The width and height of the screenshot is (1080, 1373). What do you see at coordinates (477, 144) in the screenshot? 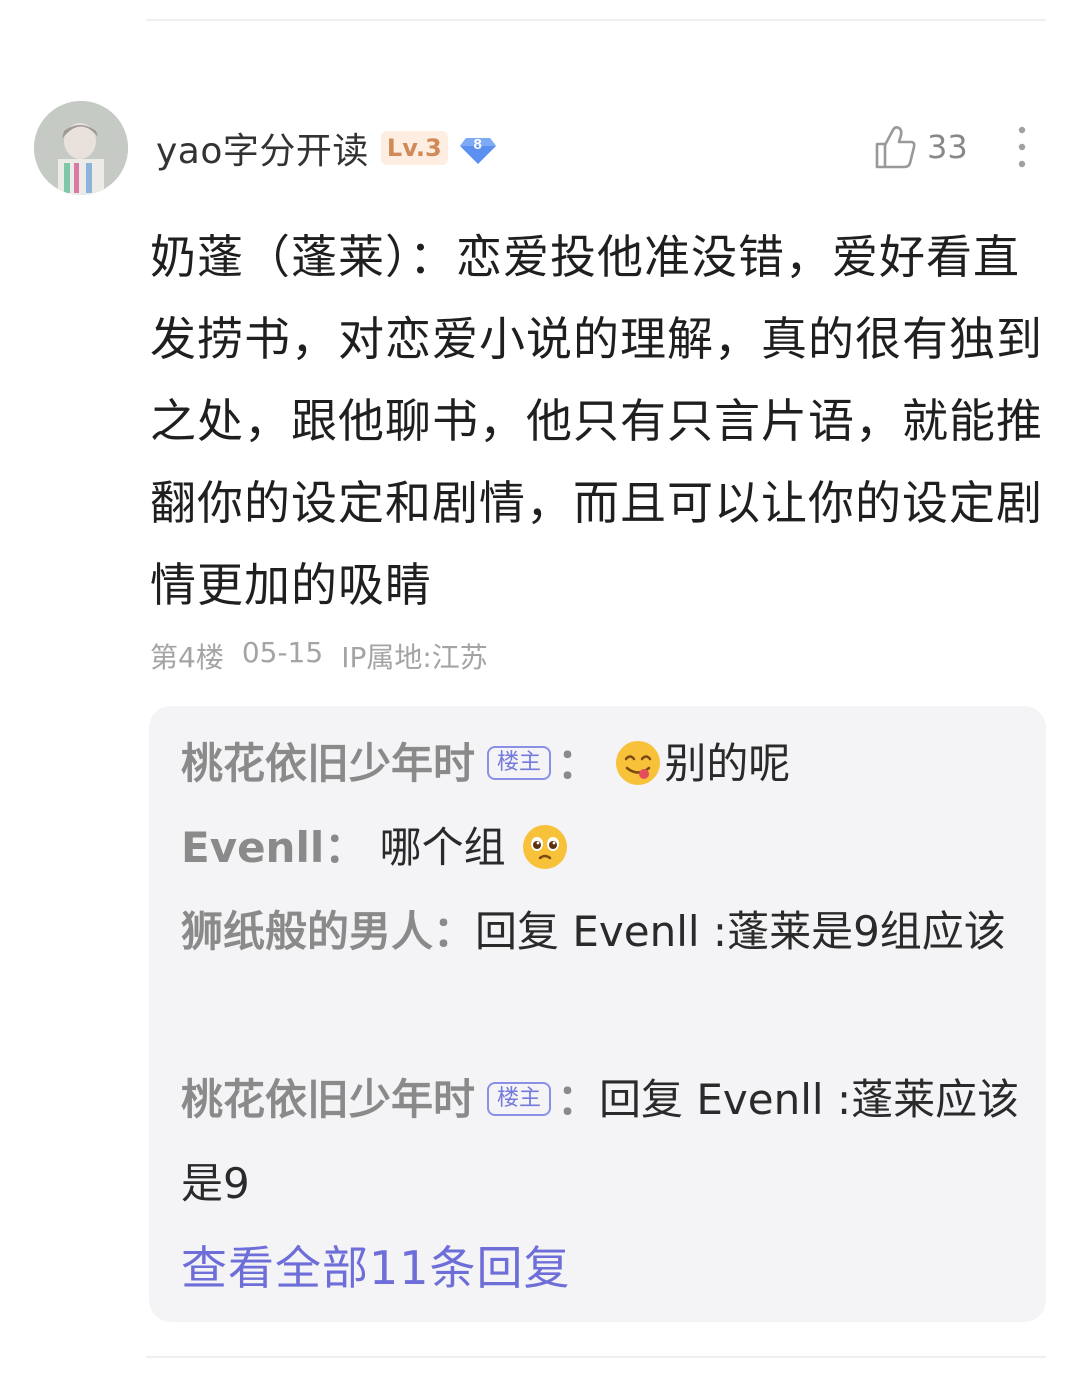
I see `vip-level: 8` at bounding box center [477, 144].